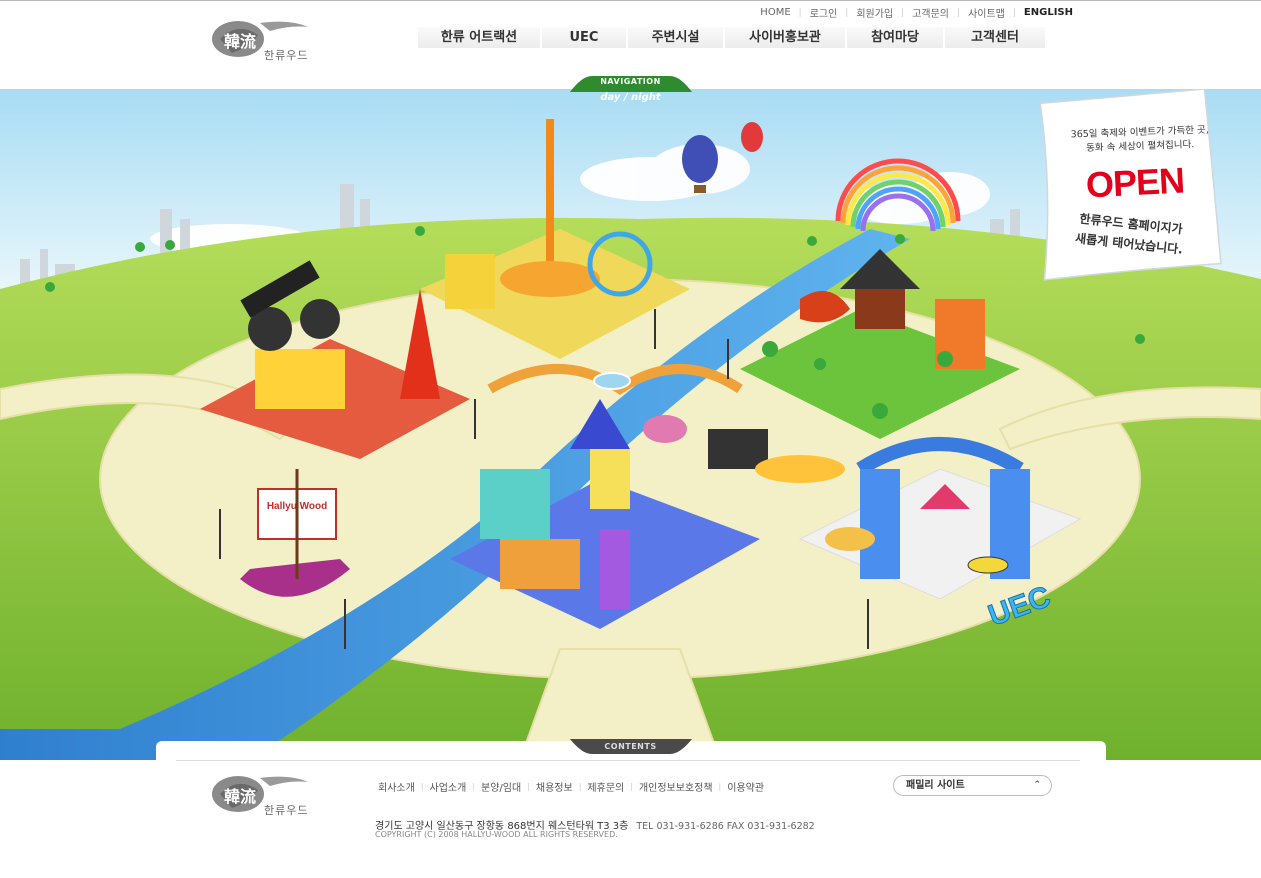 This screenshot has width=1261, height=878. What do you see at coordinates (628, 760) in the screenshot?
I see `footer-divider` at bounding box center [628, 760].